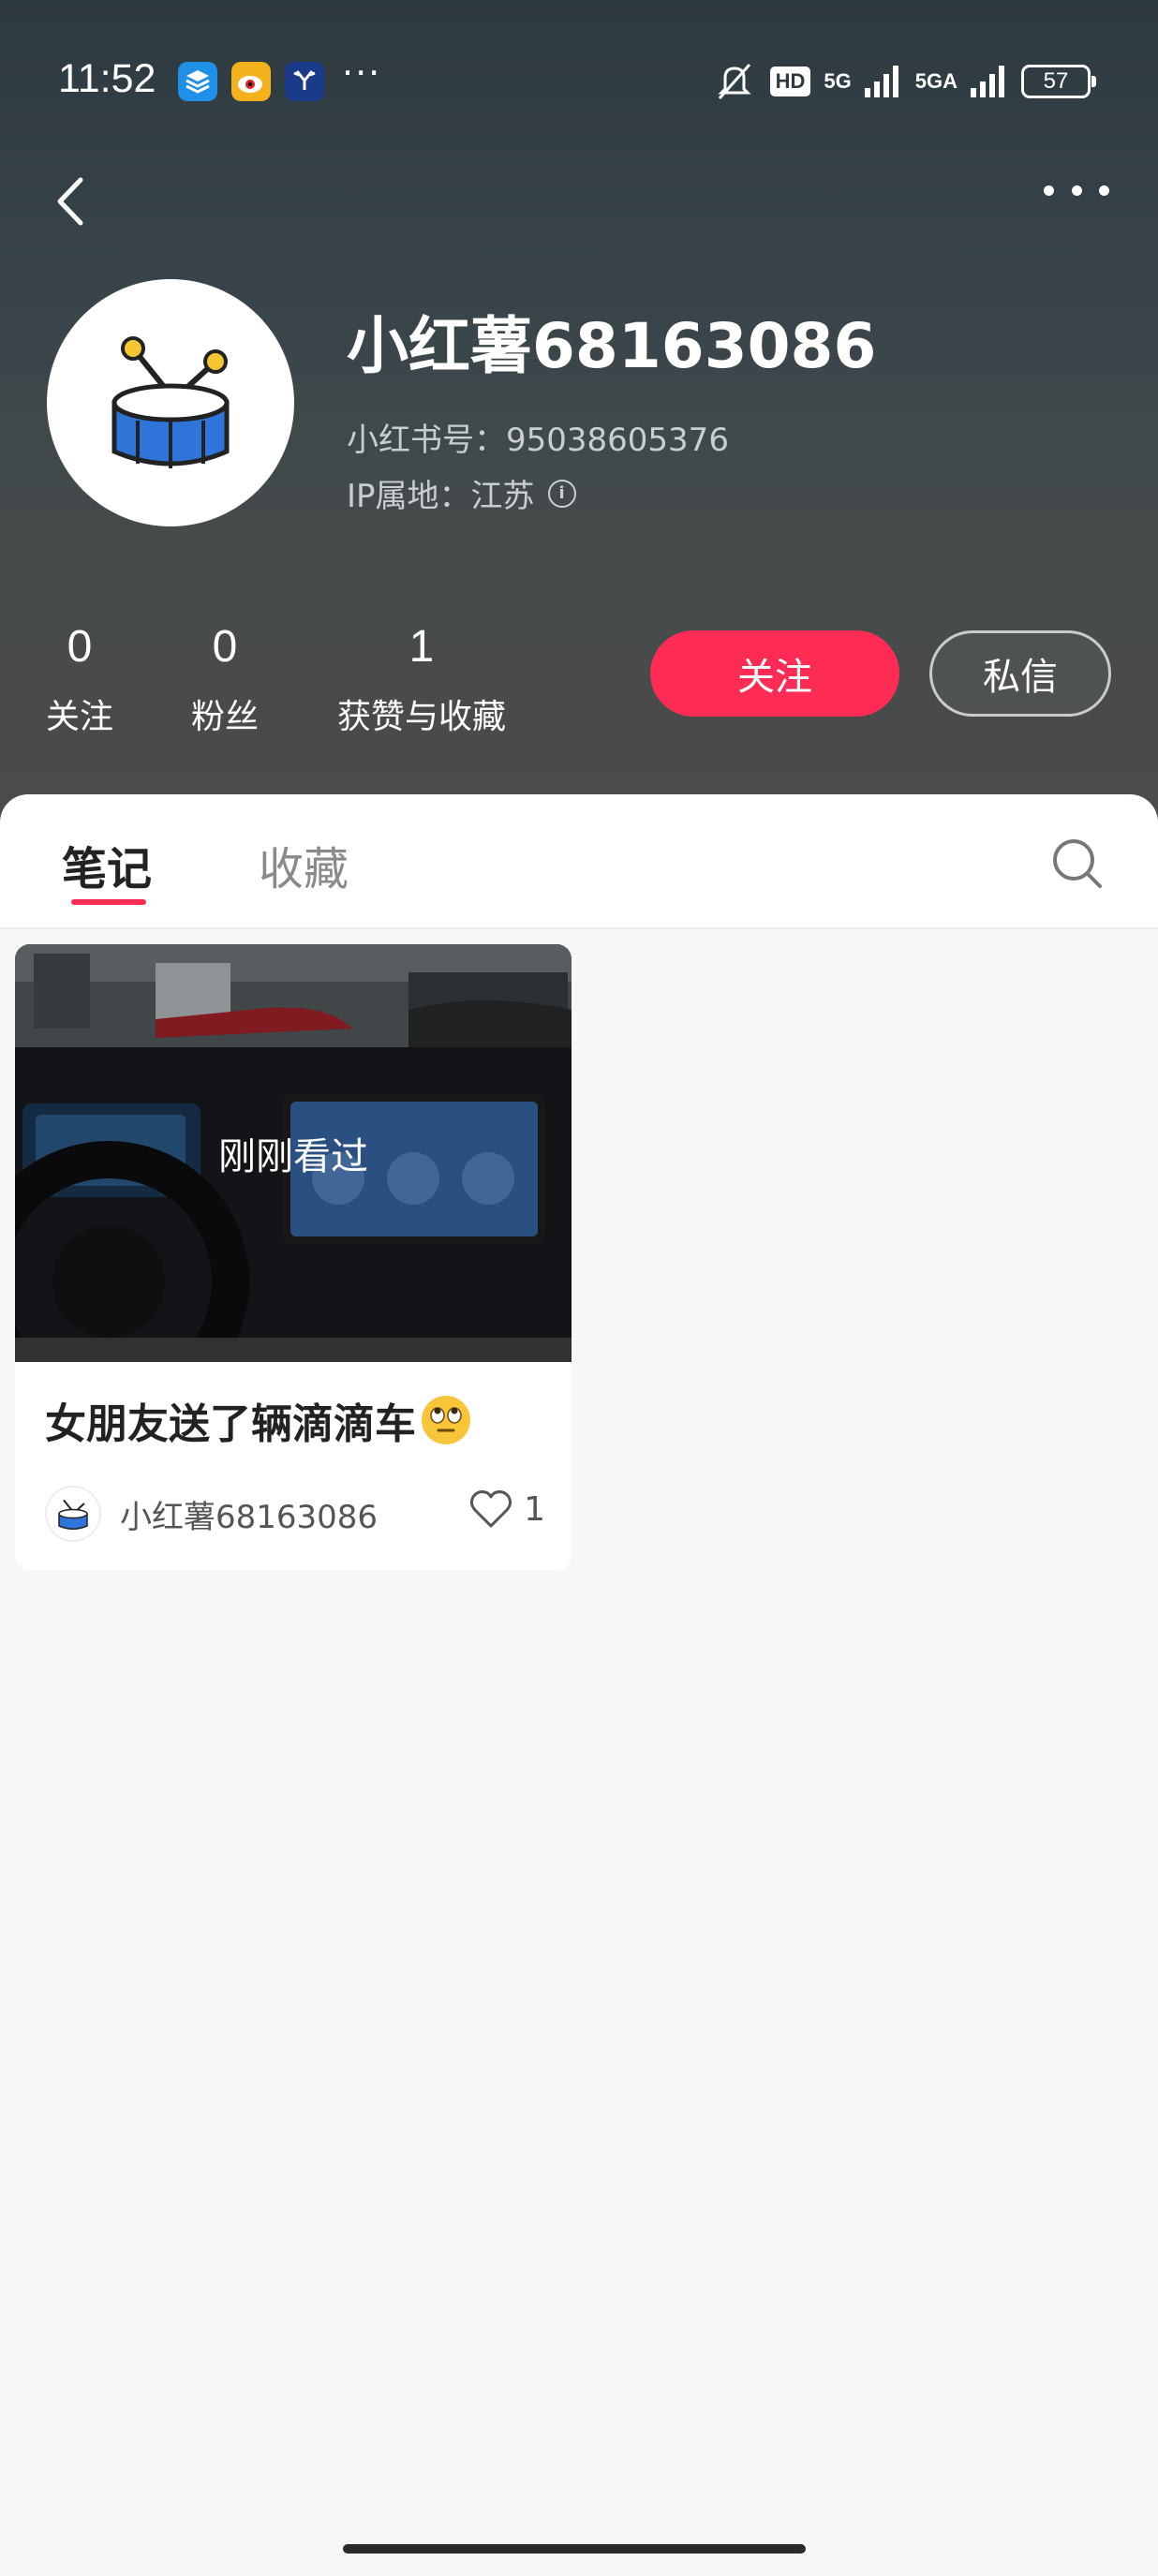 This screenshot has width=1158, height=2576. Describe the element at coordinates (197, 82) in the screenshot. I see `app-notification-icon` at that location.